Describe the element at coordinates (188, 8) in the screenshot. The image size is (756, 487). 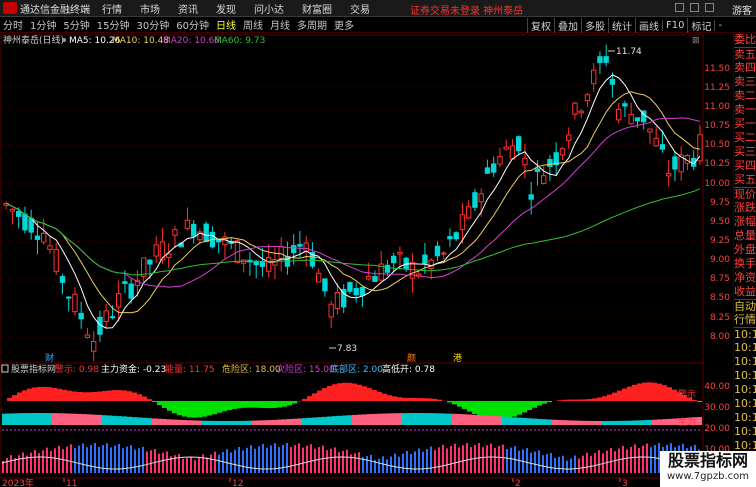
I see `menu-news: 资讯` at that location.